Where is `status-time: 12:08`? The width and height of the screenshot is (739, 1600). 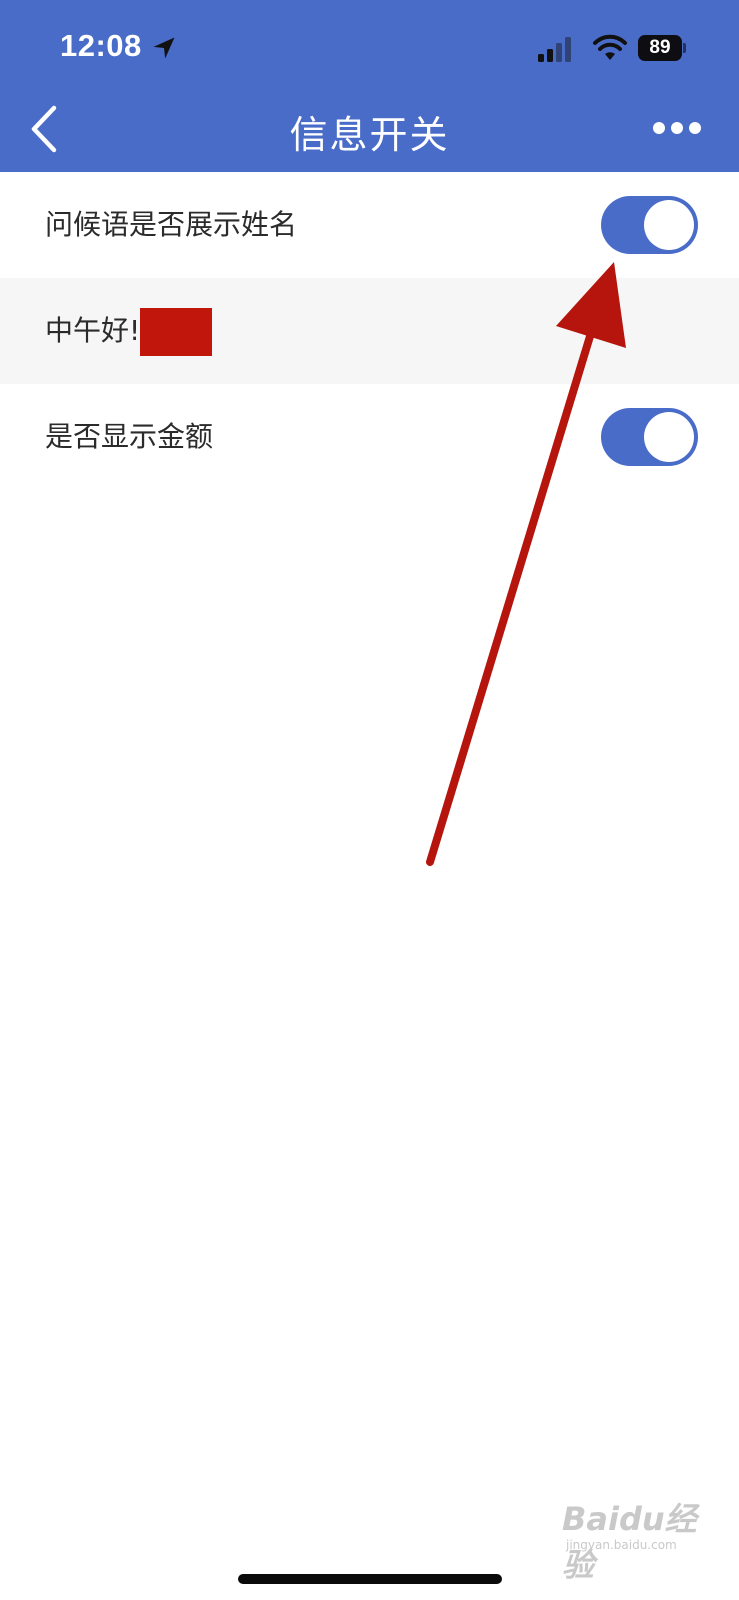
status-time: 12:08 is located at coordinates (101, 45).